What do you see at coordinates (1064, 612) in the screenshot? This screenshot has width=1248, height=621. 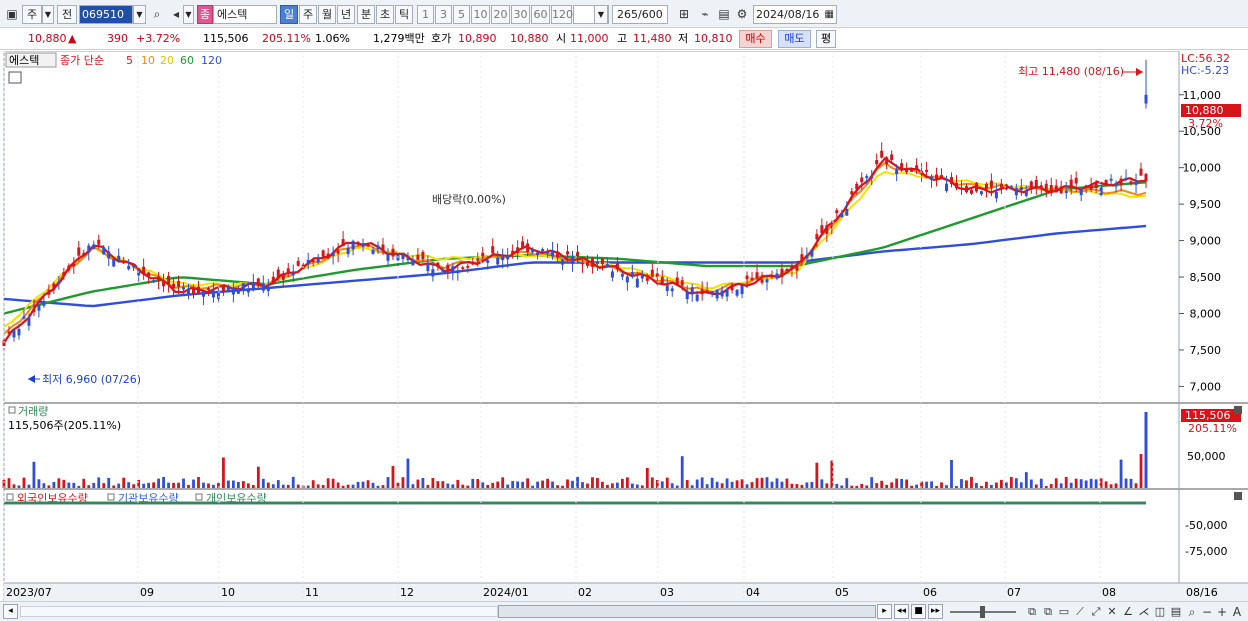 I see `layout-icon: ▭` at bounding box center [1064, 612].